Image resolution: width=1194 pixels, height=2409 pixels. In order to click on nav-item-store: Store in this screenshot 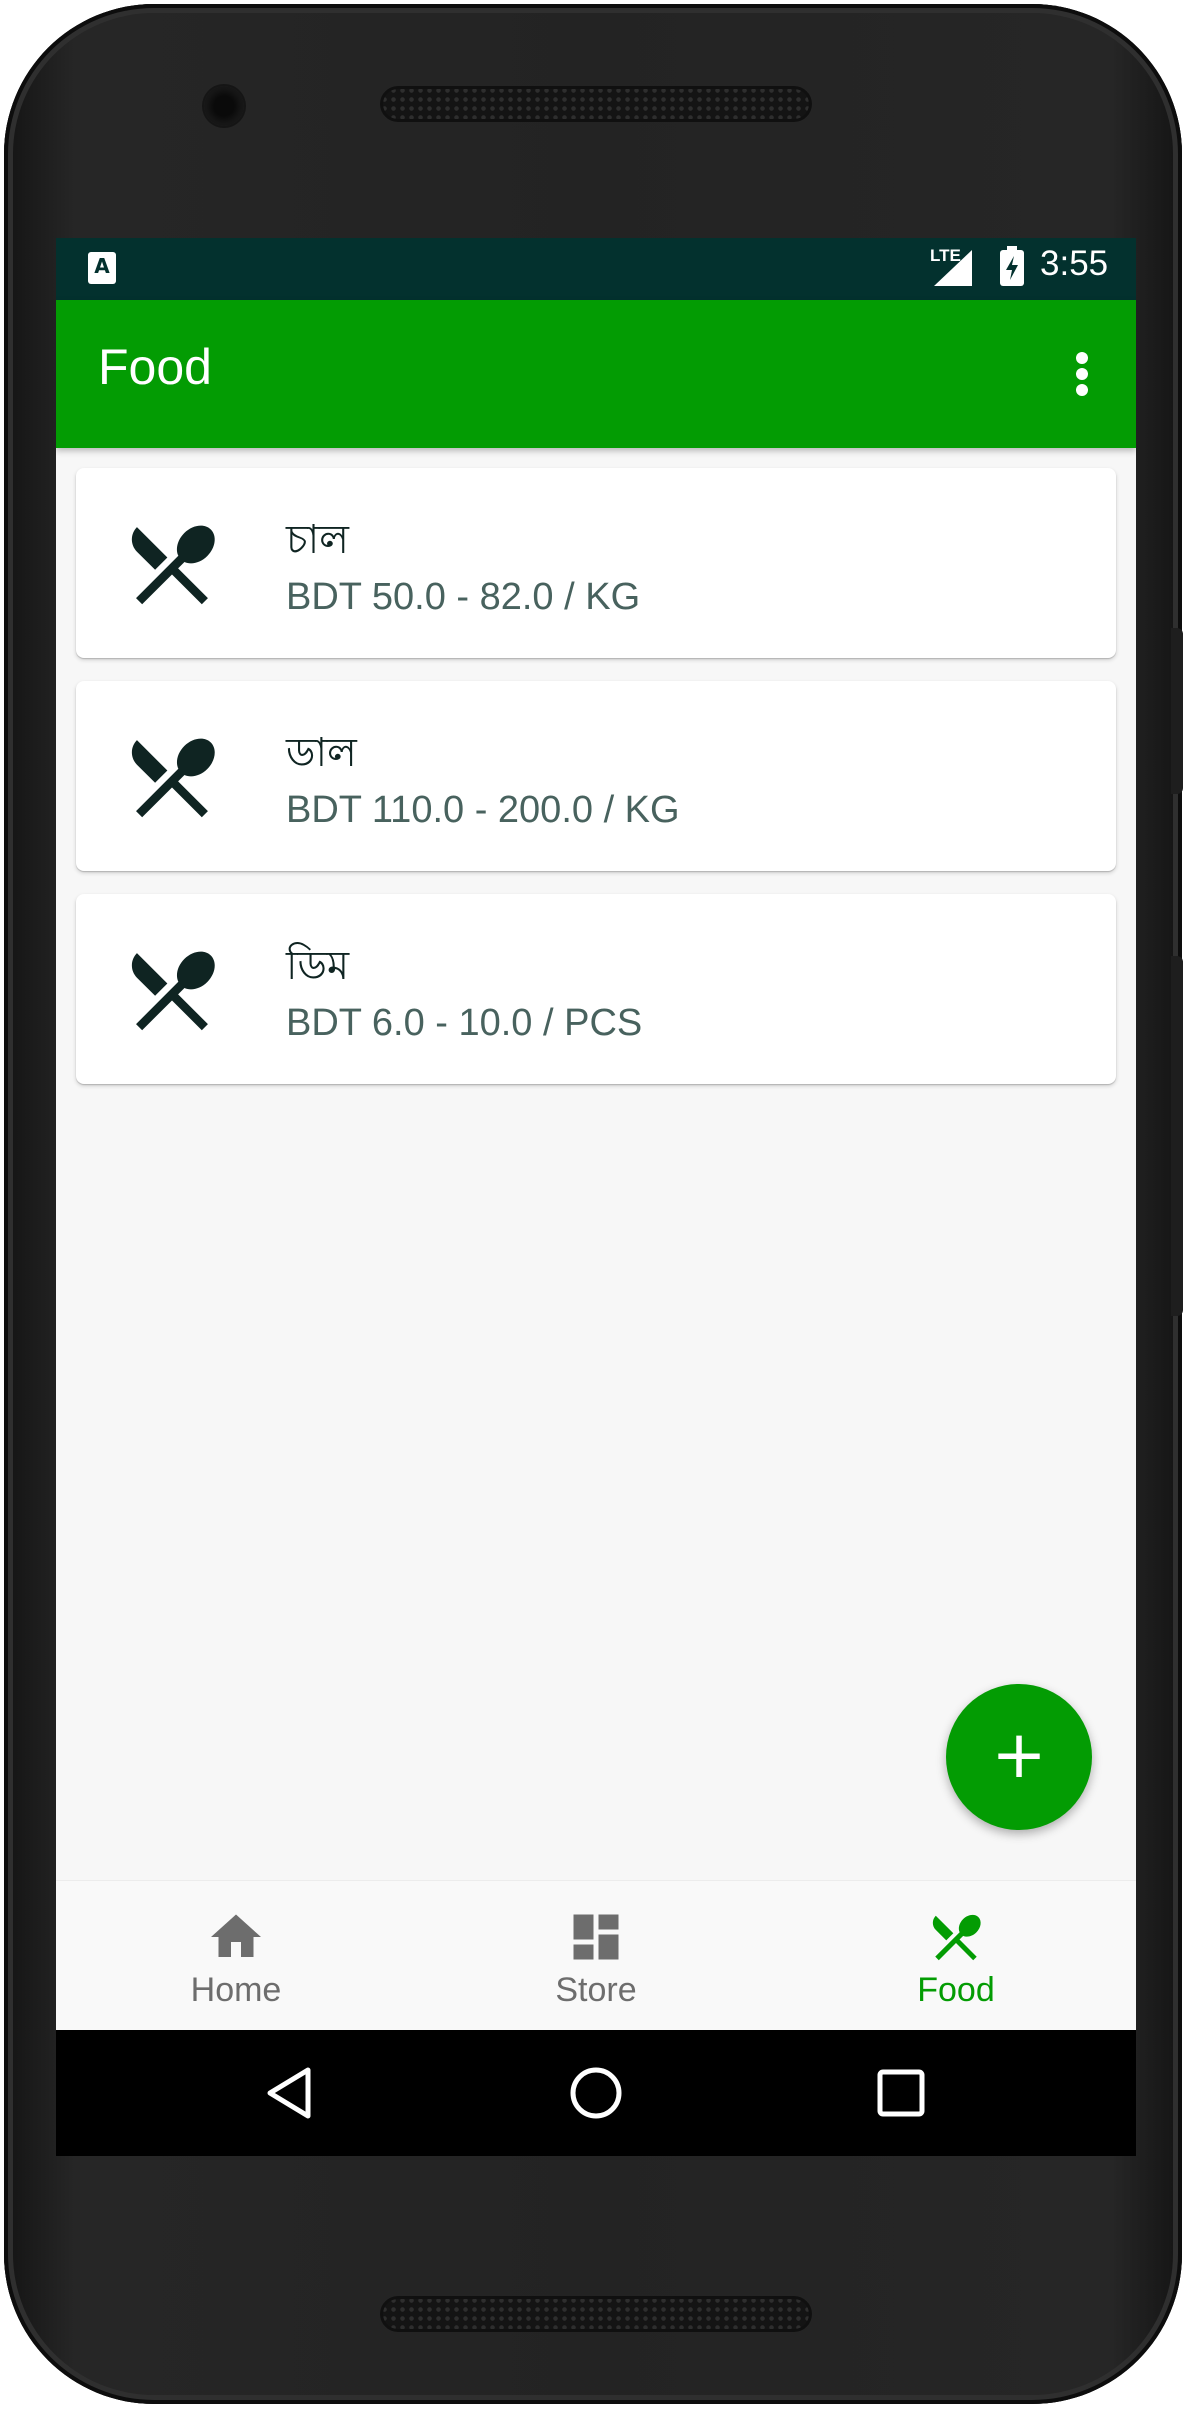, I will do `click(596, 1956)`.